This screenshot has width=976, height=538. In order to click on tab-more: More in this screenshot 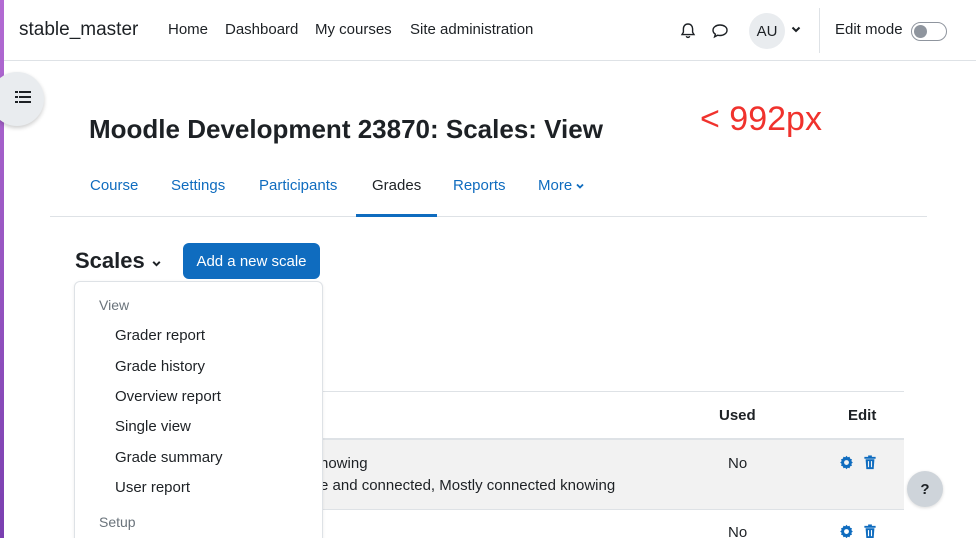, I will do `click(561, 190)`.